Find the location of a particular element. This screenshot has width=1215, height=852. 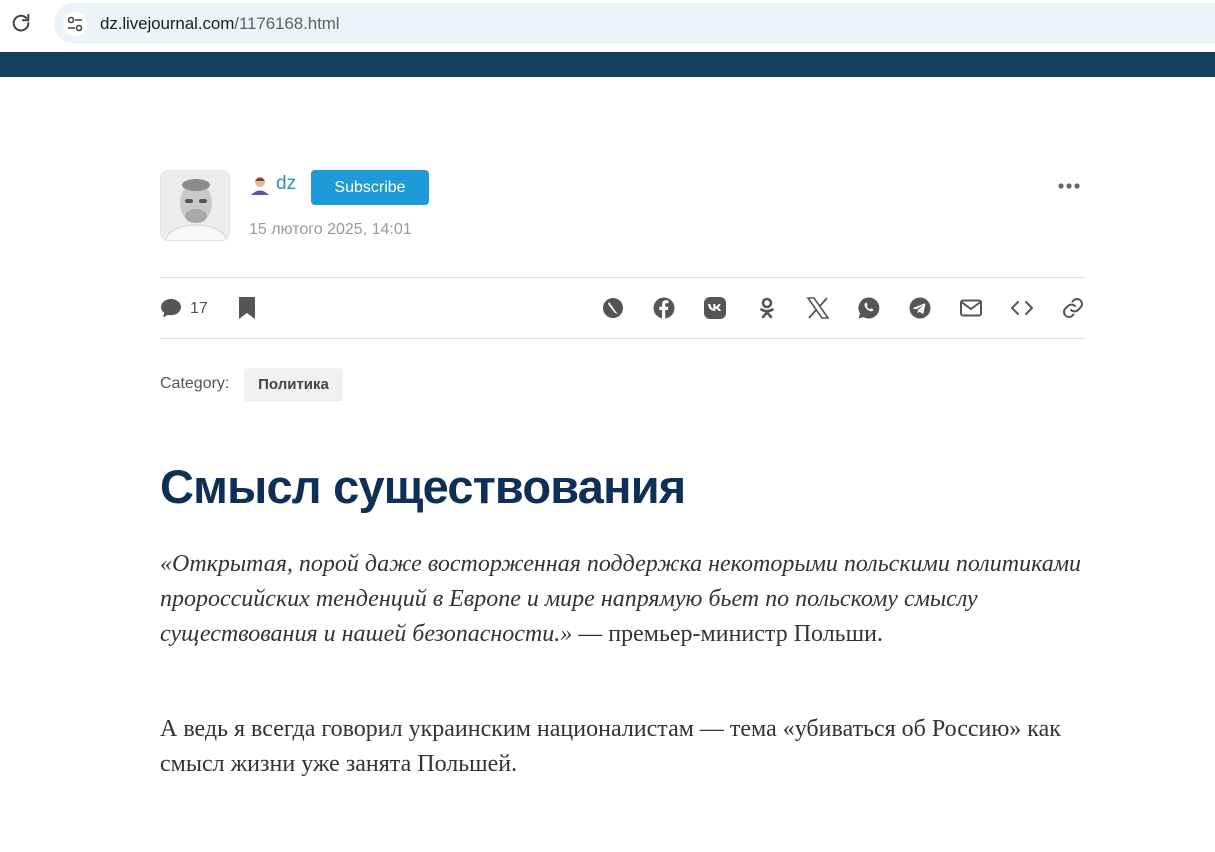

author-username: dz is located at coordinates (286, 184).